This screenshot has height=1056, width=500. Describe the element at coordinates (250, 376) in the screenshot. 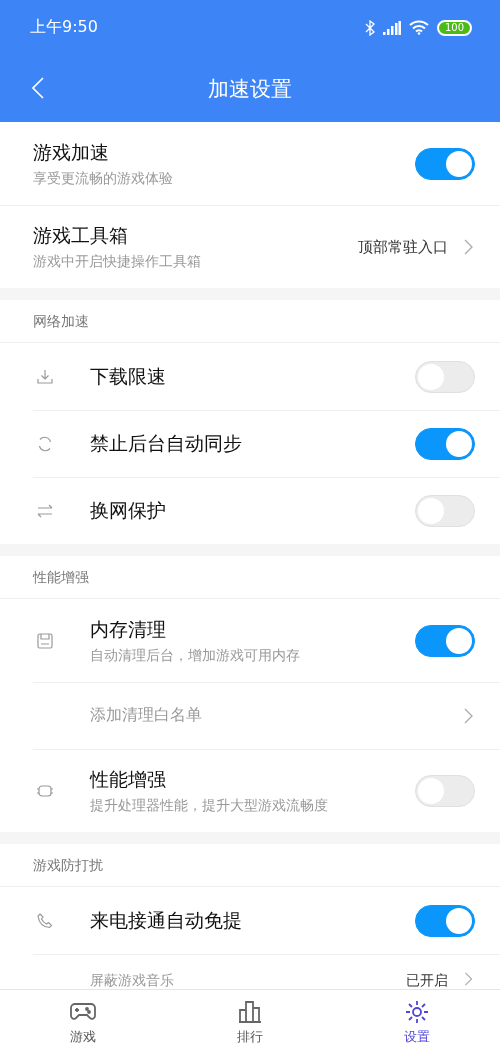

I see `settings-row: 下载限速` at that location.